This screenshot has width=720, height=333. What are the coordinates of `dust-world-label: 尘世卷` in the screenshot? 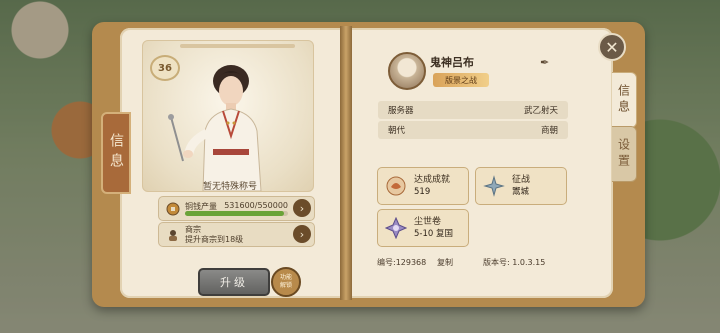 It's located at (428, 222).